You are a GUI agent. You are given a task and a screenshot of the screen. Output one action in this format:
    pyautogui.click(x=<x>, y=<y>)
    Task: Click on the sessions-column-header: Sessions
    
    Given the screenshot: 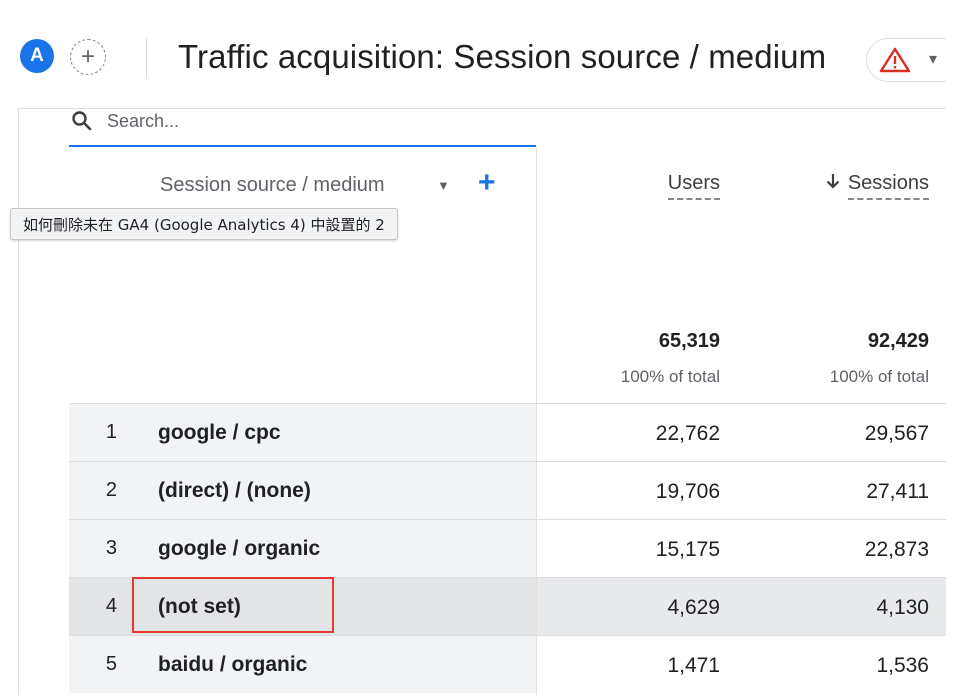 What is the action you would take?
    pyautogui.click(x=877, y=186)
    